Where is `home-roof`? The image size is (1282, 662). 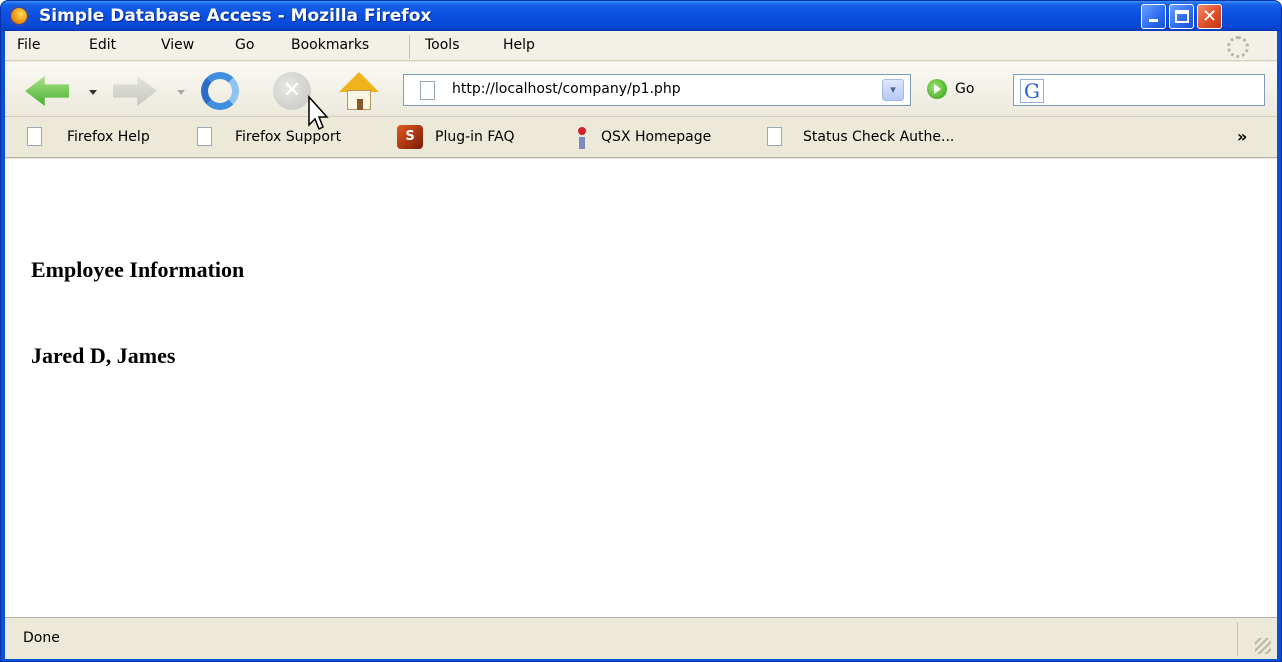 home-roof is located at coordinates (359, 82).